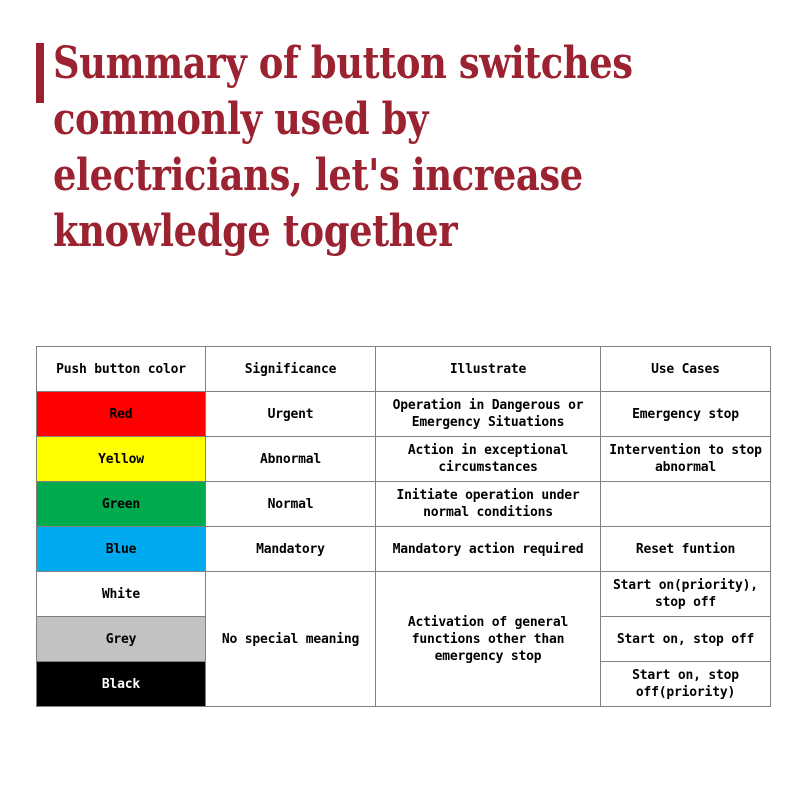 This screenshot has width=800, height=800. Describe the element at coordinates (290, 459) in the screenshot. I see `significance-cell: Abnormal` at that location.